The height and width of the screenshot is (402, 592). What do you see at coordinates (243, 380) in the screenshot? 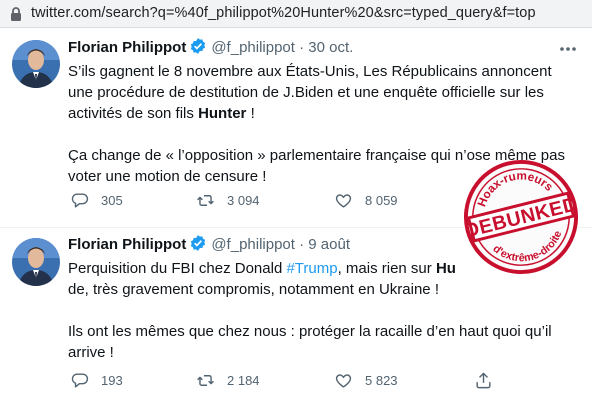
I see `retweet-count: 2 184` at bounding box center [243, 380].